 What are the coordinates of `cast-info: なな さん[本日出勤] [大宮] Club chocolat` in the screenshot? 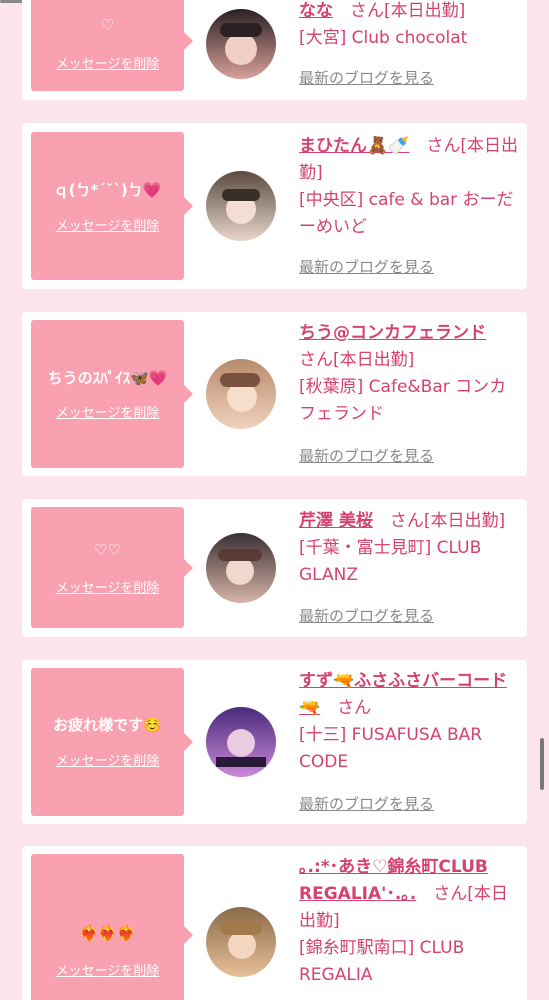 It's located at (409, 26).